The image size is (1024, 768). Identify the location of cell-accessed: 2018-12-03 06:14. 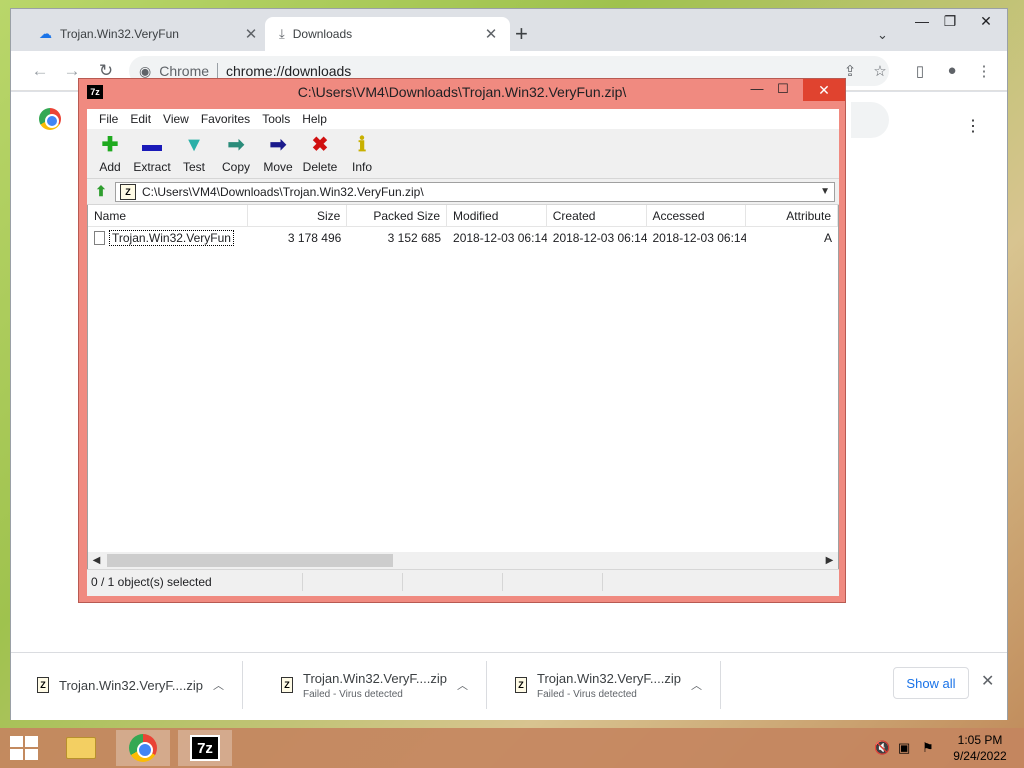
(699, 238).